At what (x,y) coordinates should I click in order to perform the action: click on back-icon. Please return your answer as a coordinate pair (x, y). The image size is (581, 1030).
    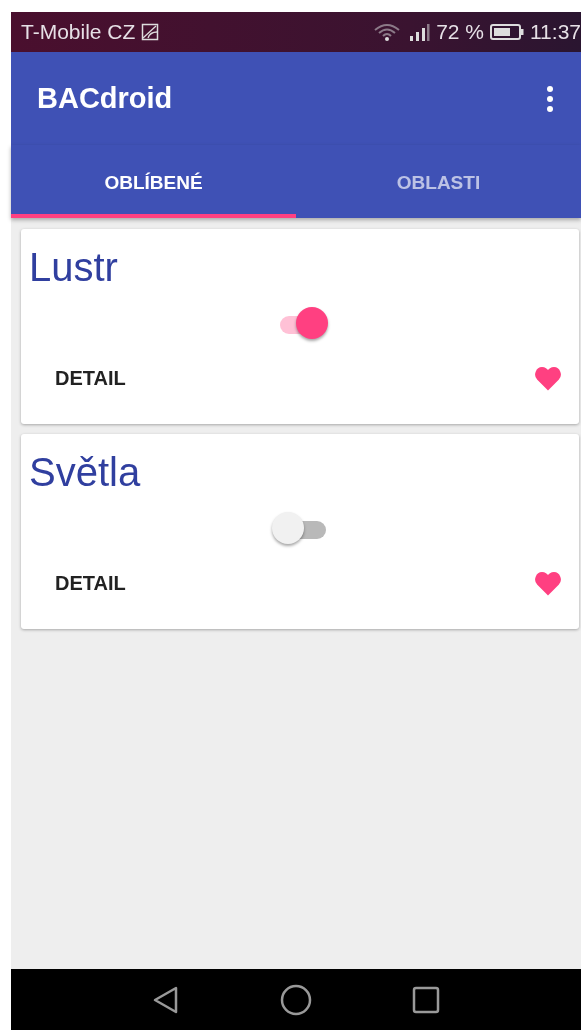
    Looking at the image, I should click on (166, 999).